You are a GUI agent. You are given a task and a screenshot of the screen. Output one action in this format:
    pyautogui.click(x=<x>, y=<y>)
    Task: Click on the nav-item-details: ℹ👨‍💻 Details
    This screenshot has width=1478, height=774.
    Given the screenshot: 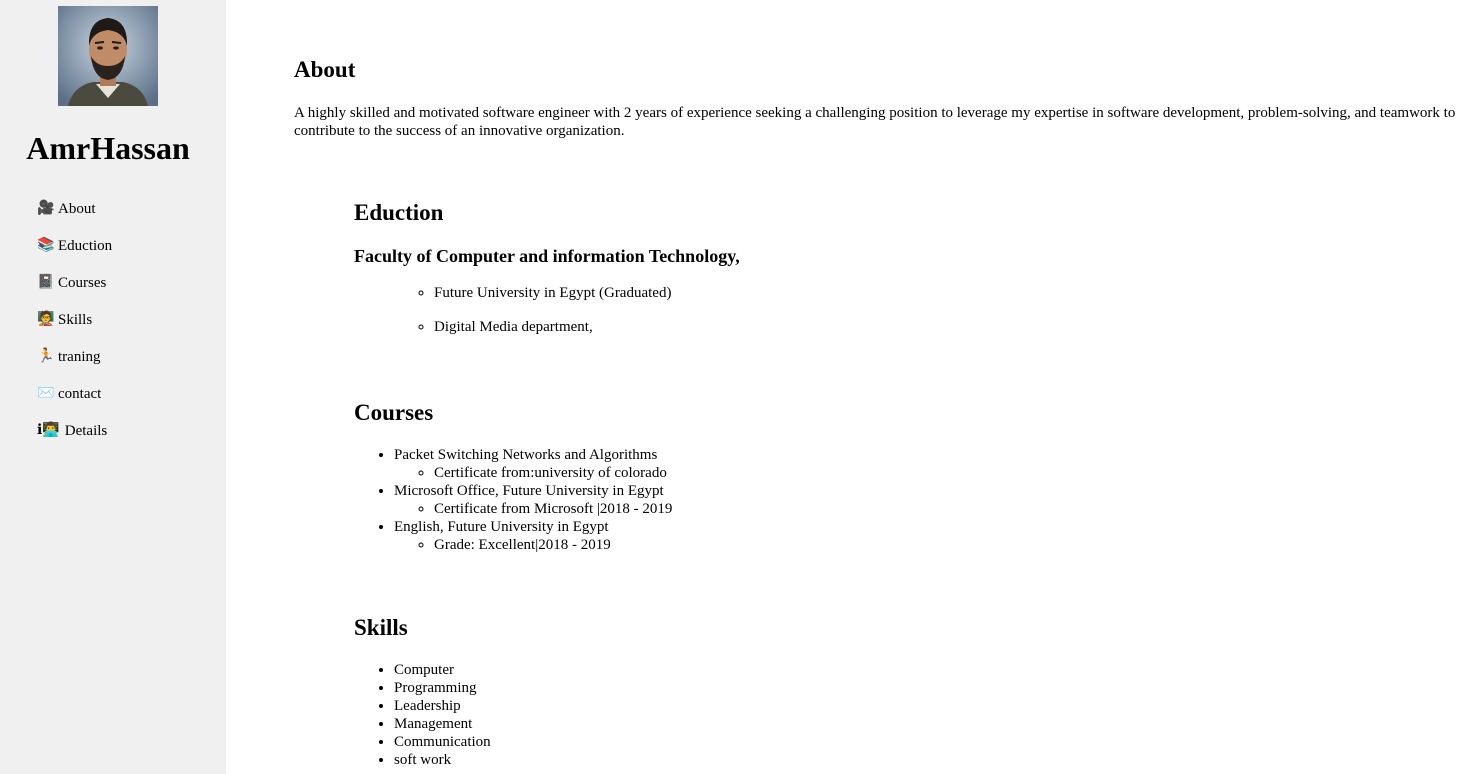 What is the action you would take?
    pyautogui.click(x=74, y=438)
    